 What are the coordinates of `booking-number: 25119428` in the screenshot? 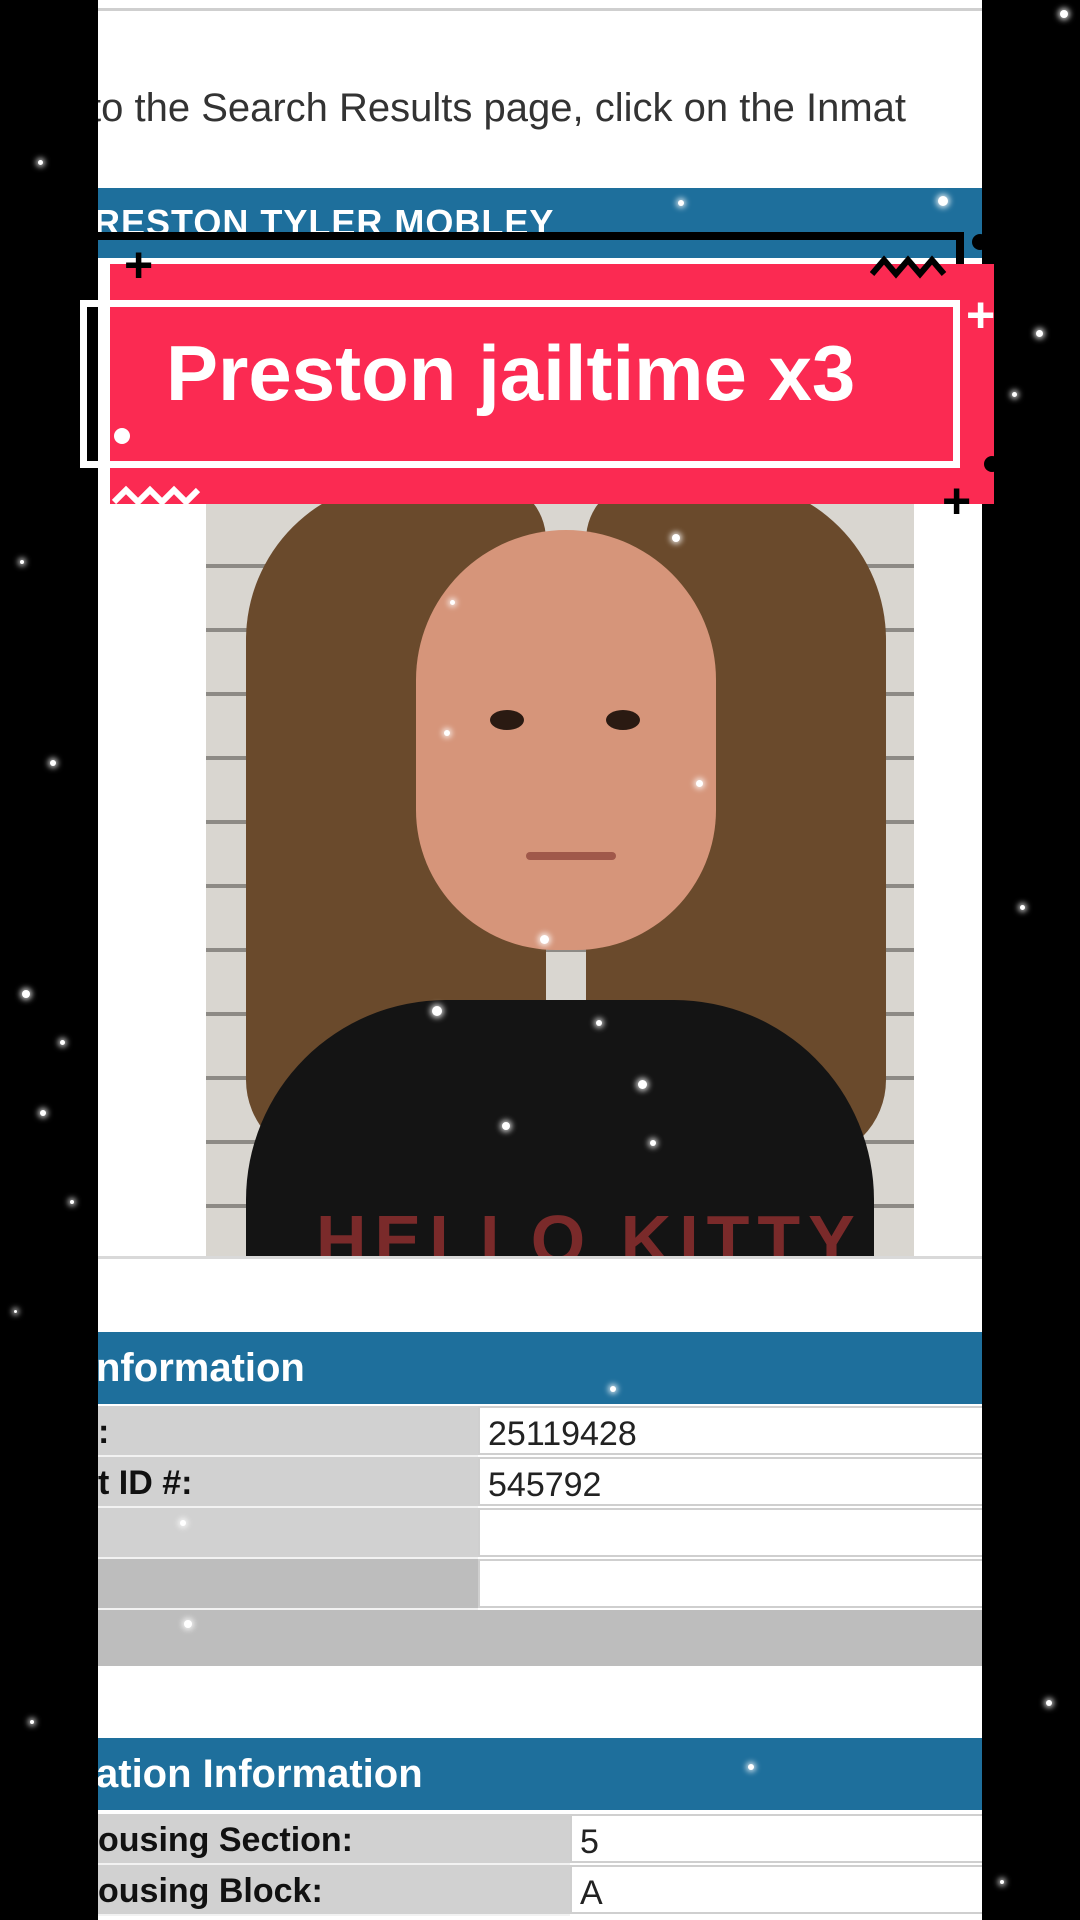 It's located at (562, 1434).